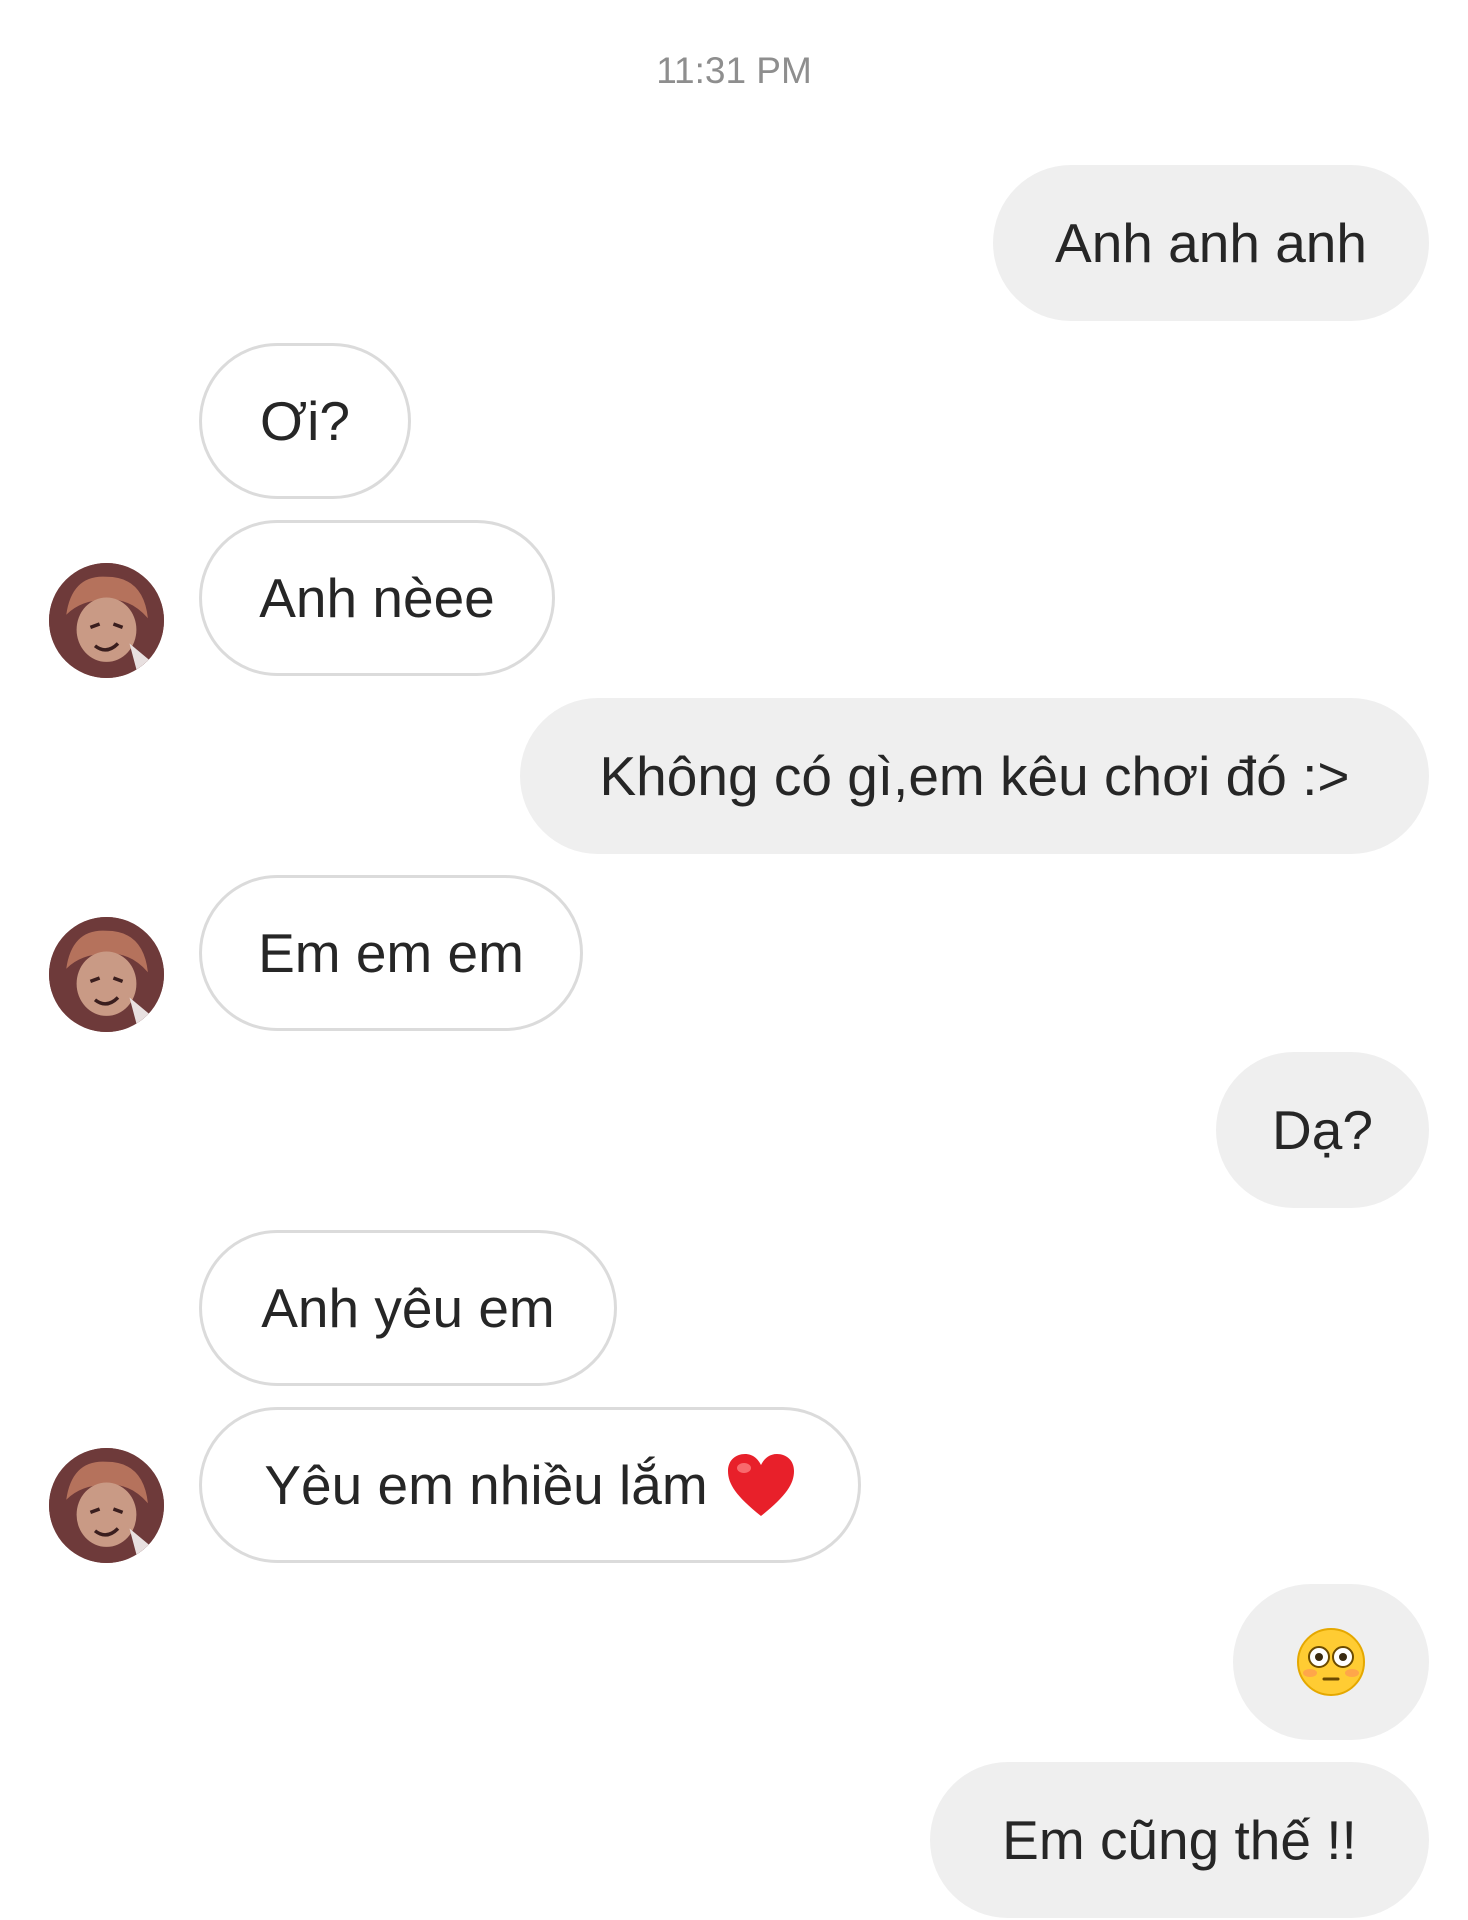 The width and height of the screenshot is (1468, 1920). I want to click on message-bubble-received: Anh nèee, so click(377, 598).